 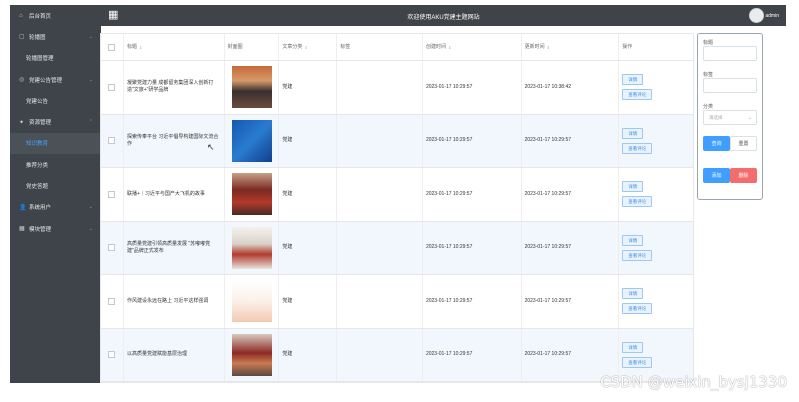 I want to click on filter-category-select: 请选择 ⌄, so click(x=730, y=117).